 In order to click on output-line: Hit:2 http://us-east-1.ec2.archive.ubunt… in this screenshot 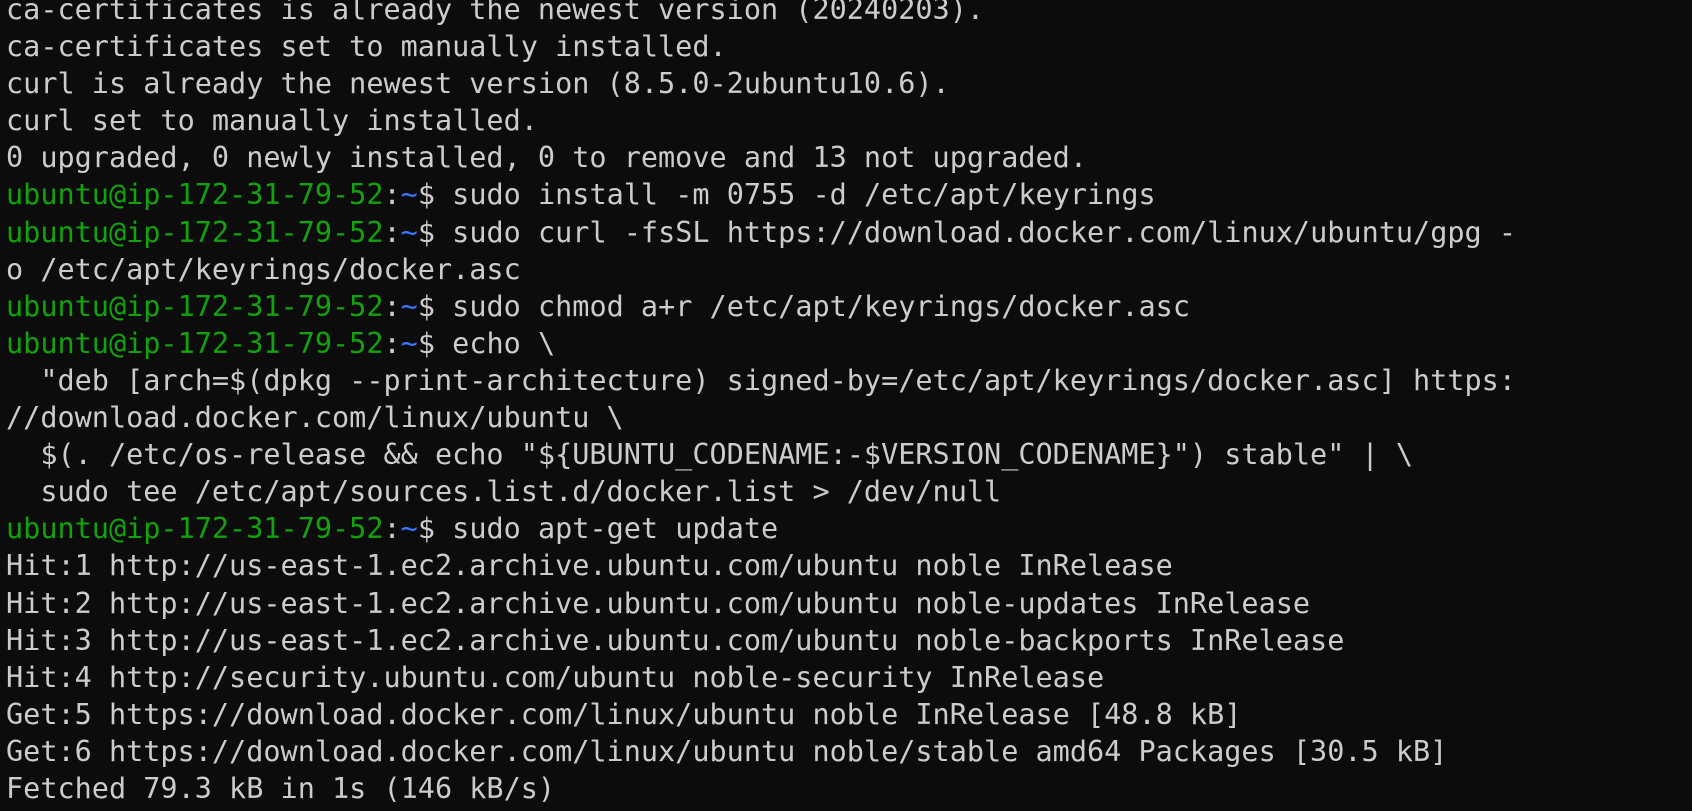, I will do `click(658, 603)`.